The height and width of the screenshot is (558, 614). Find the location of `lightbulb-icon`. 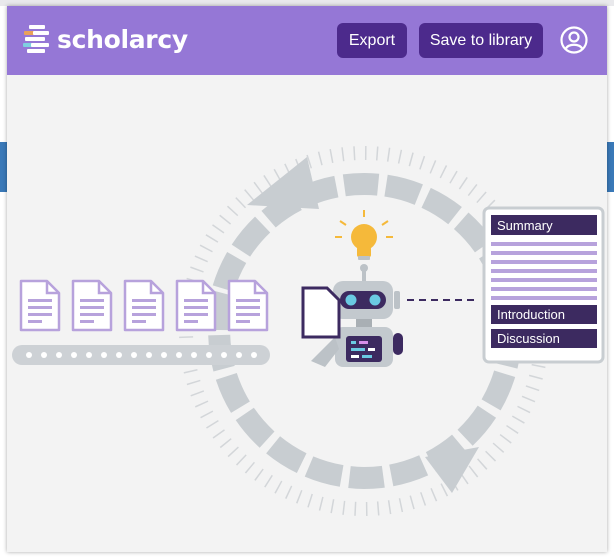

lightbulb-icon is located at coordinates (364, 235).